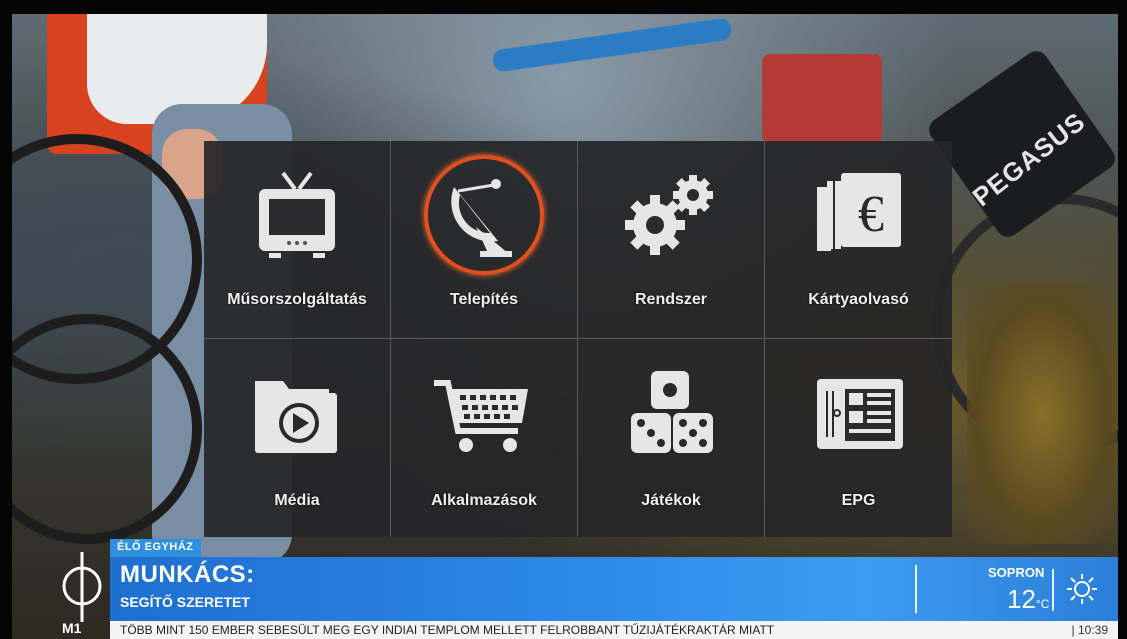  What do you see at coordinates (614, 589) in the screenshot?
I see `lower-third-banner: MUNKÁCS: SEGÍTŐ SZERETET SOPRON 12°C` at bounding box center [614, 589].